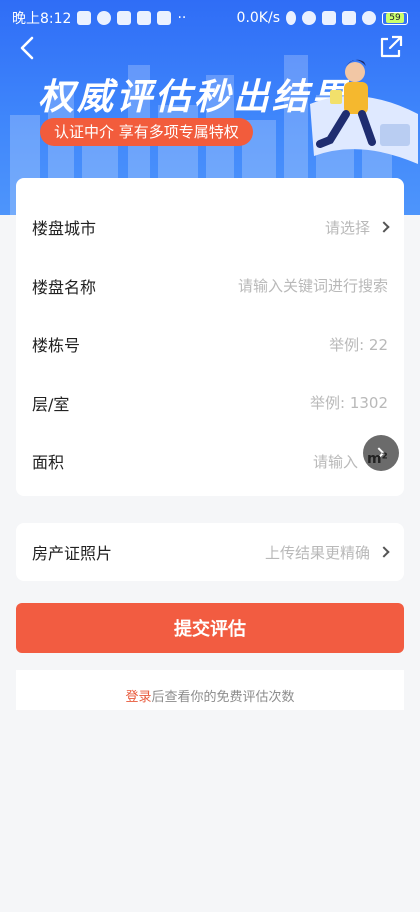 The width and height of the screenshot is (420, 912). What do you see at coordinates (210, 286) in the screenshot?
I see `row-property-name: 楼盘名称 请输入关键词进行搜索` at bounding box center [210, 286].